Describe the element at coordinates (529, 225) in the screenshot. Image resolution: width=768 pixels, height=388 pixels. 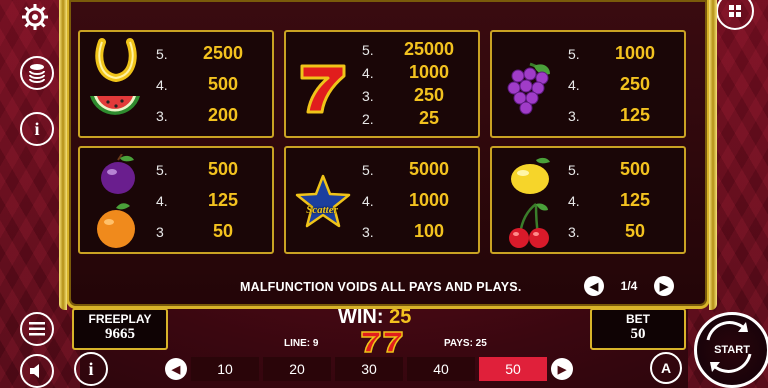
I see `cherries-icon` at that location.